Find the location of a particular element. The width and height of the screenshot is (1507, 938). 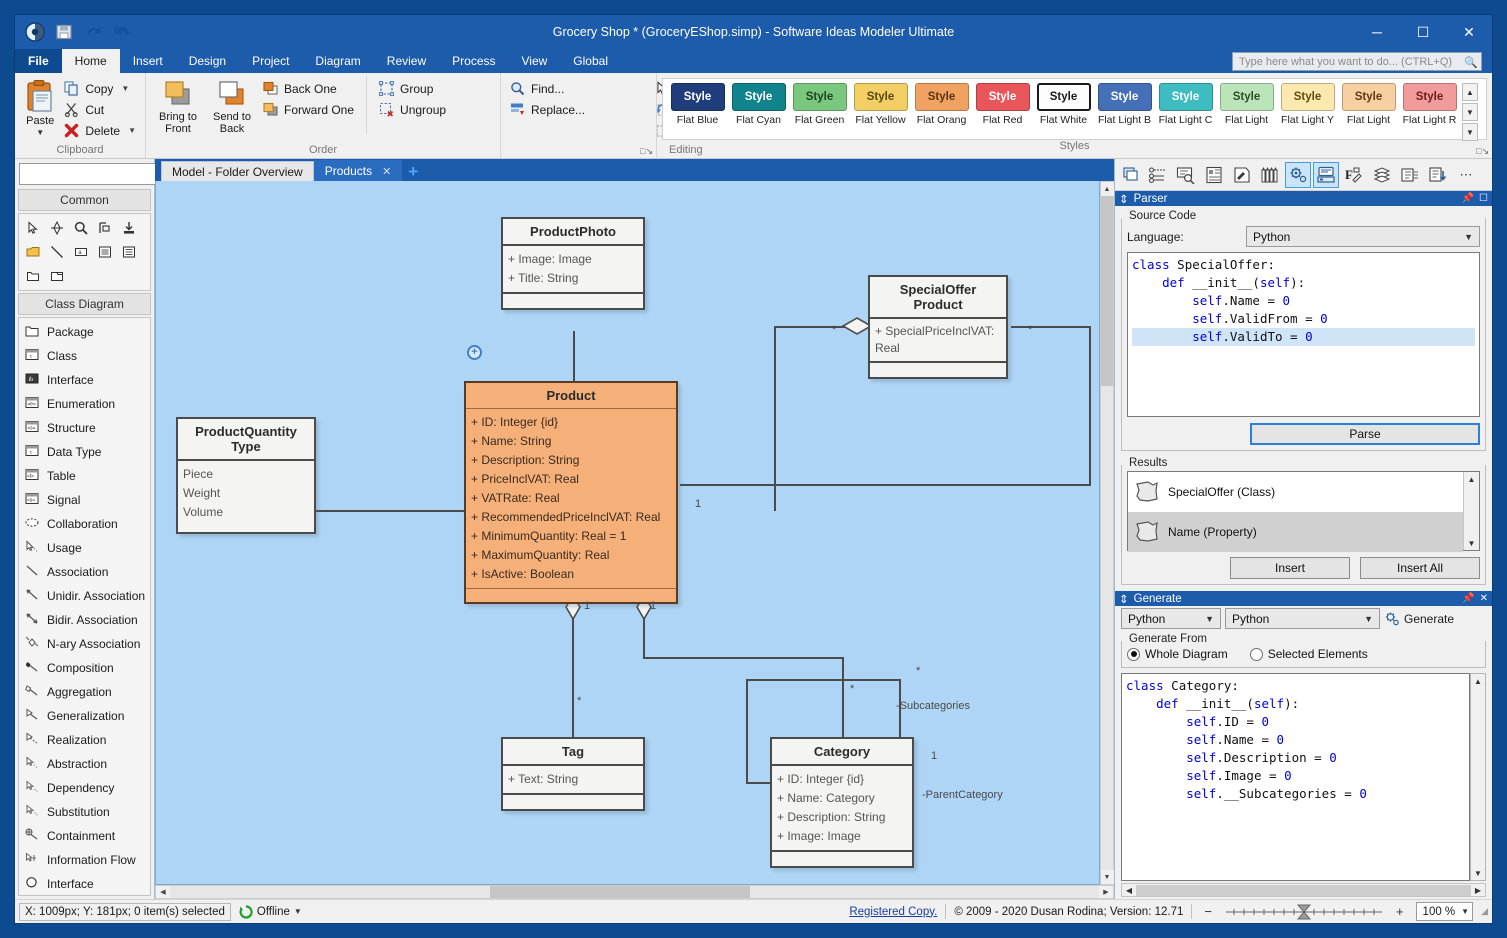

gallery-scroll-down-icon: ▼ is located at coordinates (1470, 112).